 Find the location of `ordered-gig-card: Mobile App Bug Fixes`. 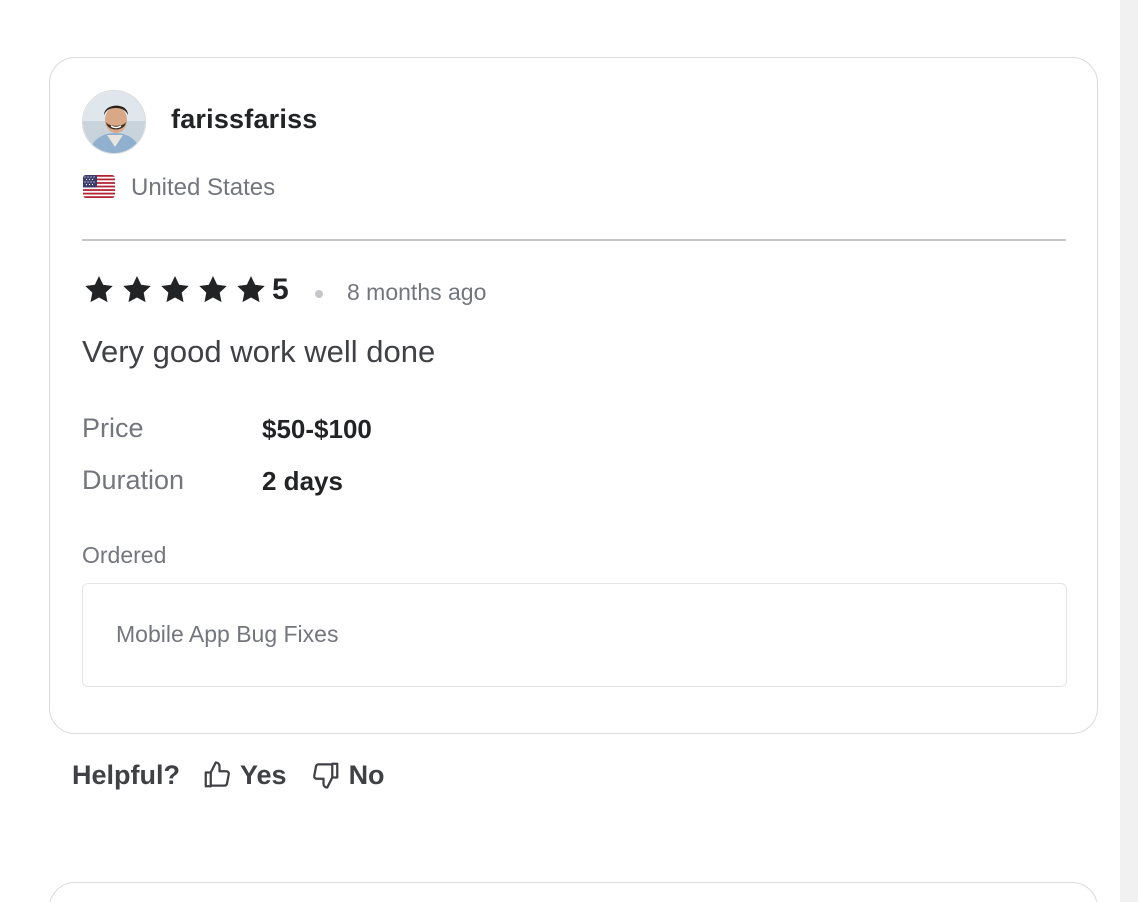

ordered-gig-card: Mobile App Bug Fixes is located at coordinates (574, 635).